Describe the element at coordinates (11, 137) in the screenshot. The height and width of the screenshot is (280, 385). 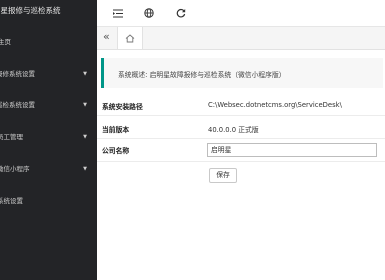
I see `sidebar-item-label: 员工管理` at that location.